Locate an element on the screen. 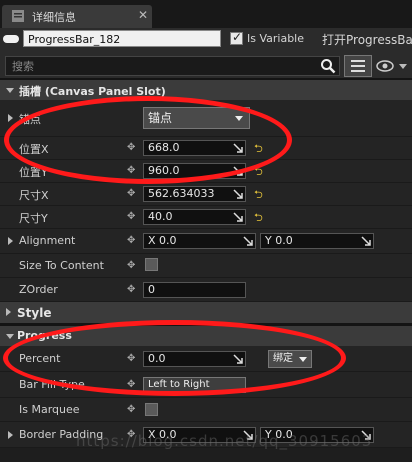  anchor-label: 锚点 is located at coordinates (30, 119).